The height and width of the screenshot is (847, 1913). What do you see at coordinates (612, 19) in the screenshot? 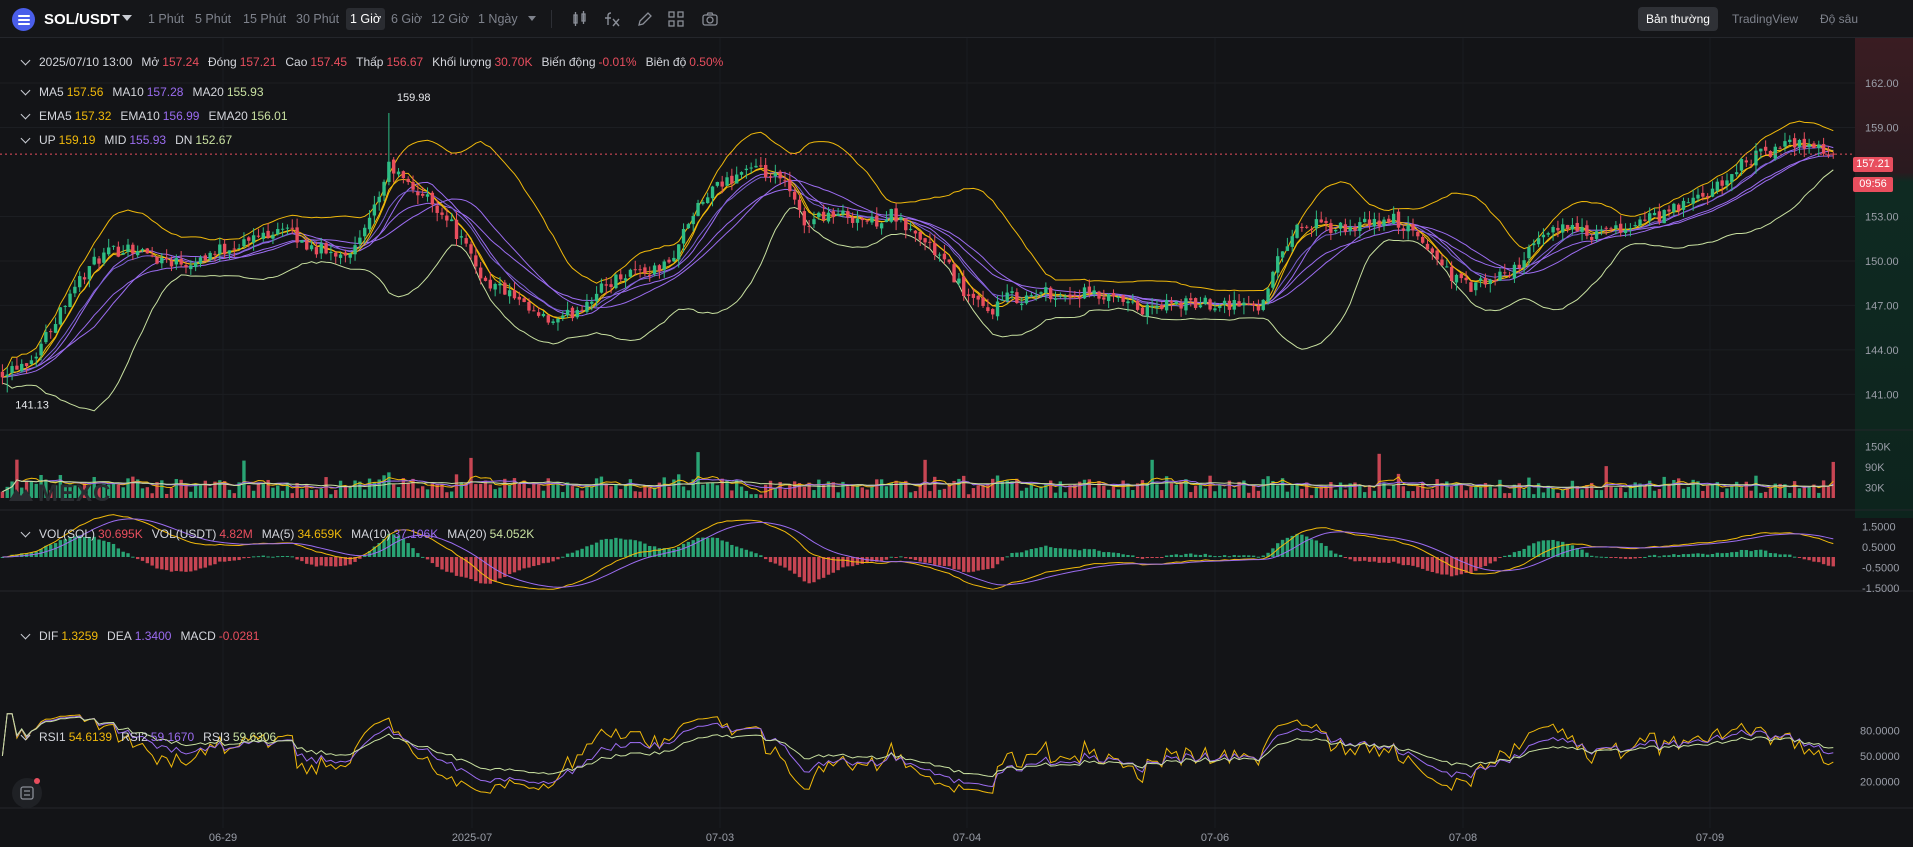
I see `indicator-fx-icon` at bounding box center [612, 19].